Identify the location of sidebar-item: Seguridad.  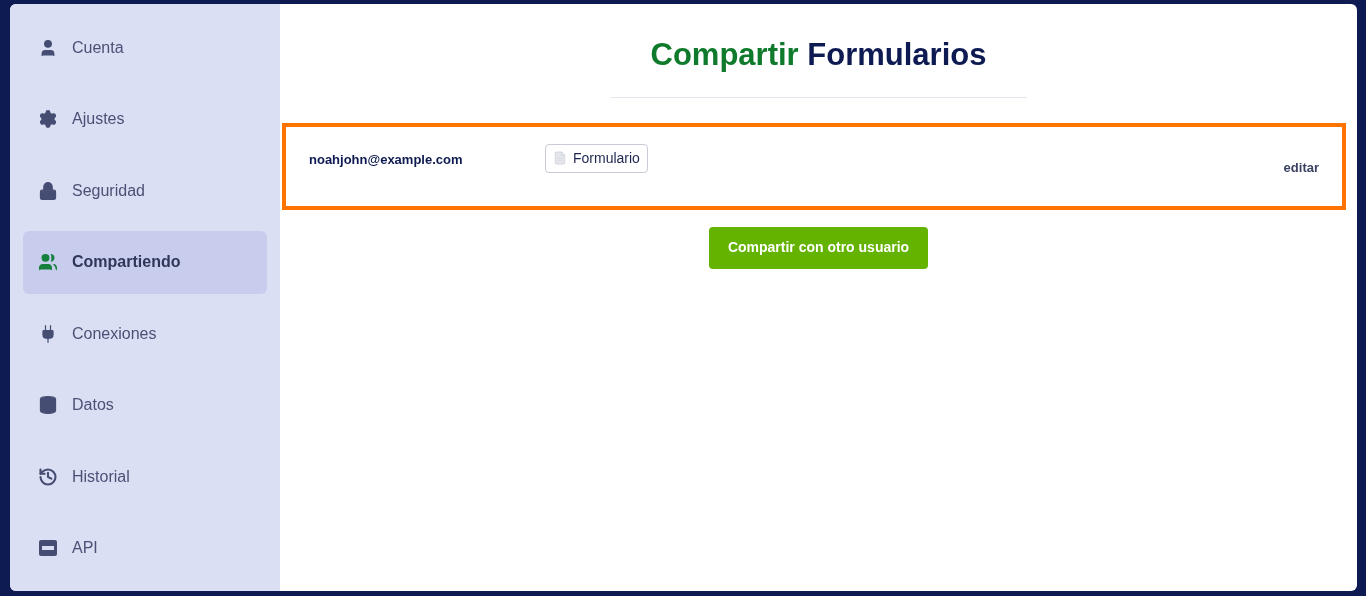
(145, 190).